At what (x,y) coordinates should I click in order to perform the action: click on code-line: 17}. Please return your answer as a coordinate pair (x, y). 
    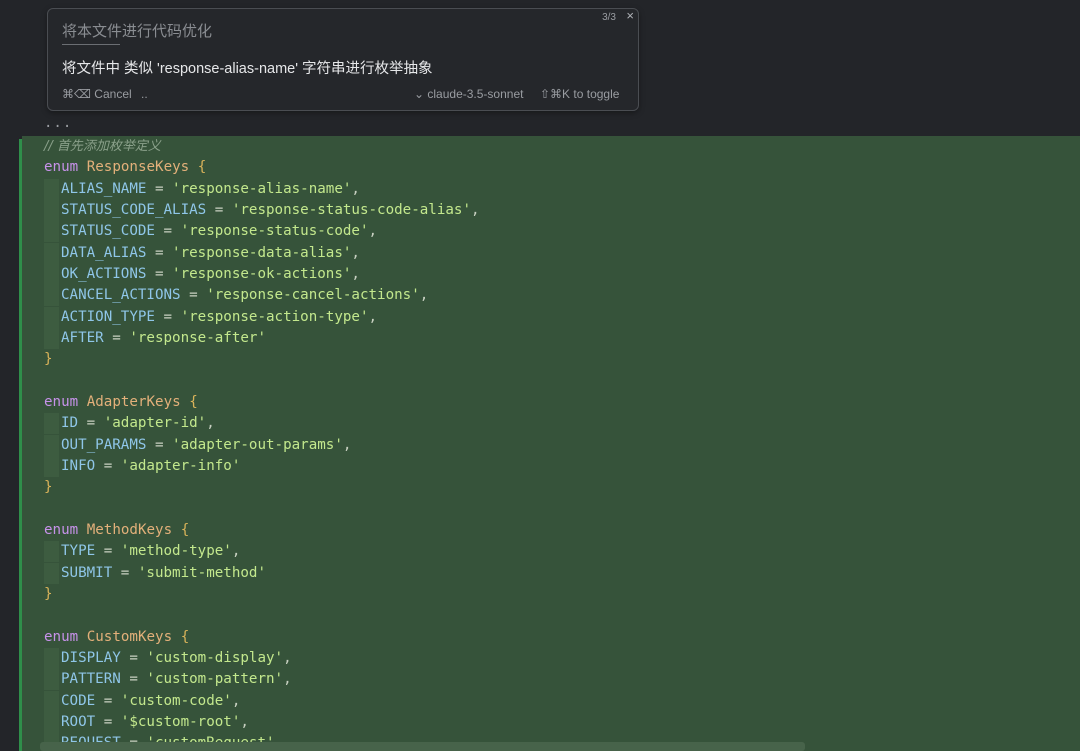
    Looking at the image, I should click on (551, 487).